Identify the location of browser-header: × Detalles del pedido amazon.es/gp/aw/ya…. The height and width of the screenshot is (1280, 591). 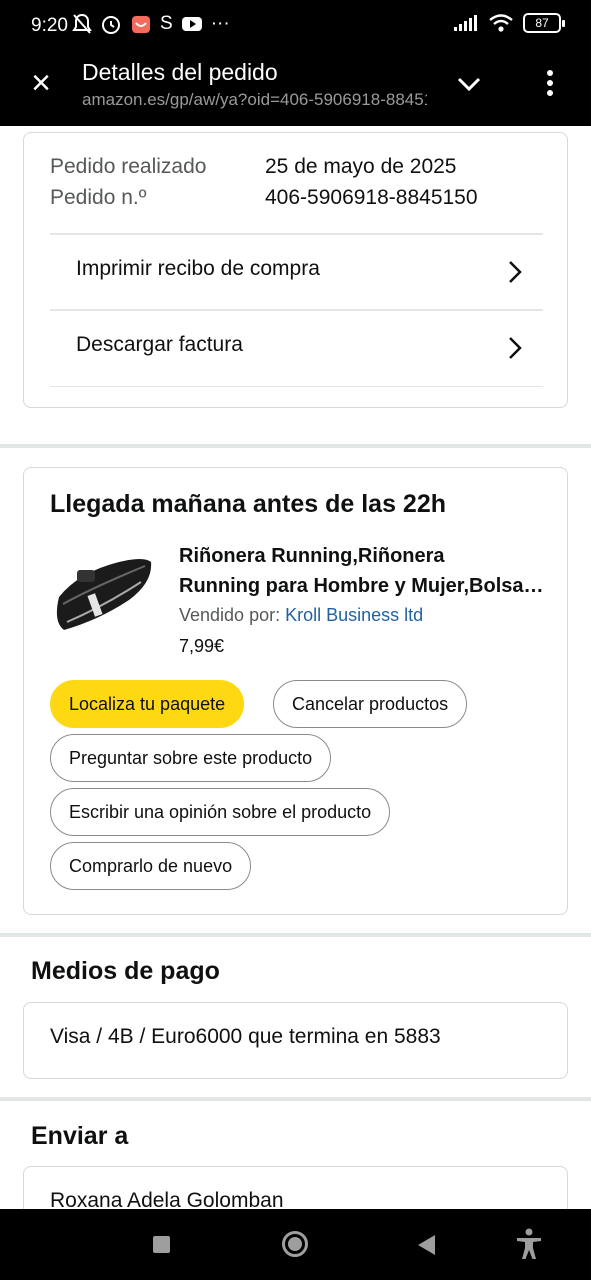
(295, 88).